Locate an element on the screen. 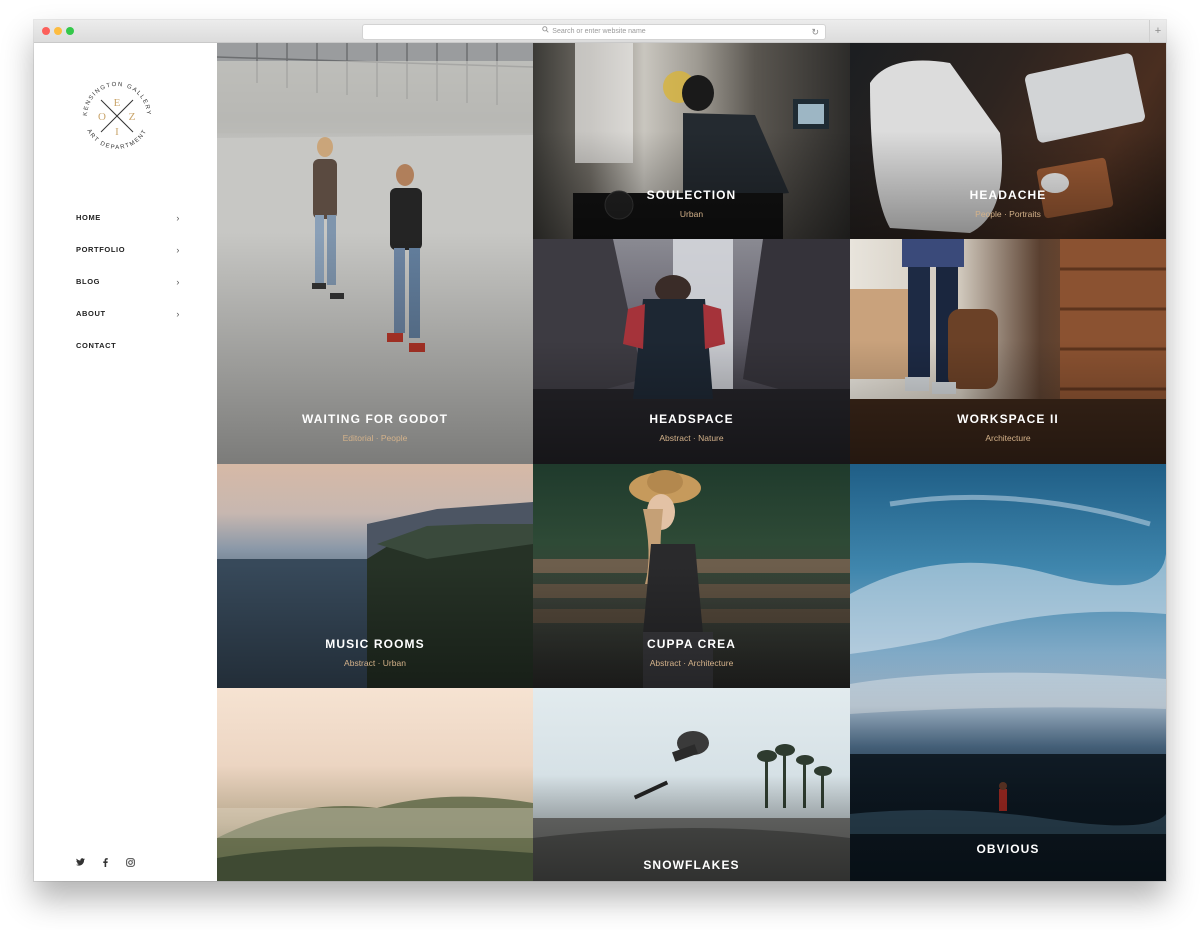 The height and width of the screenshot is (930, 1200). browser-titlebar: Search or enter website name ↻ + is located at coordinates (600, 31).